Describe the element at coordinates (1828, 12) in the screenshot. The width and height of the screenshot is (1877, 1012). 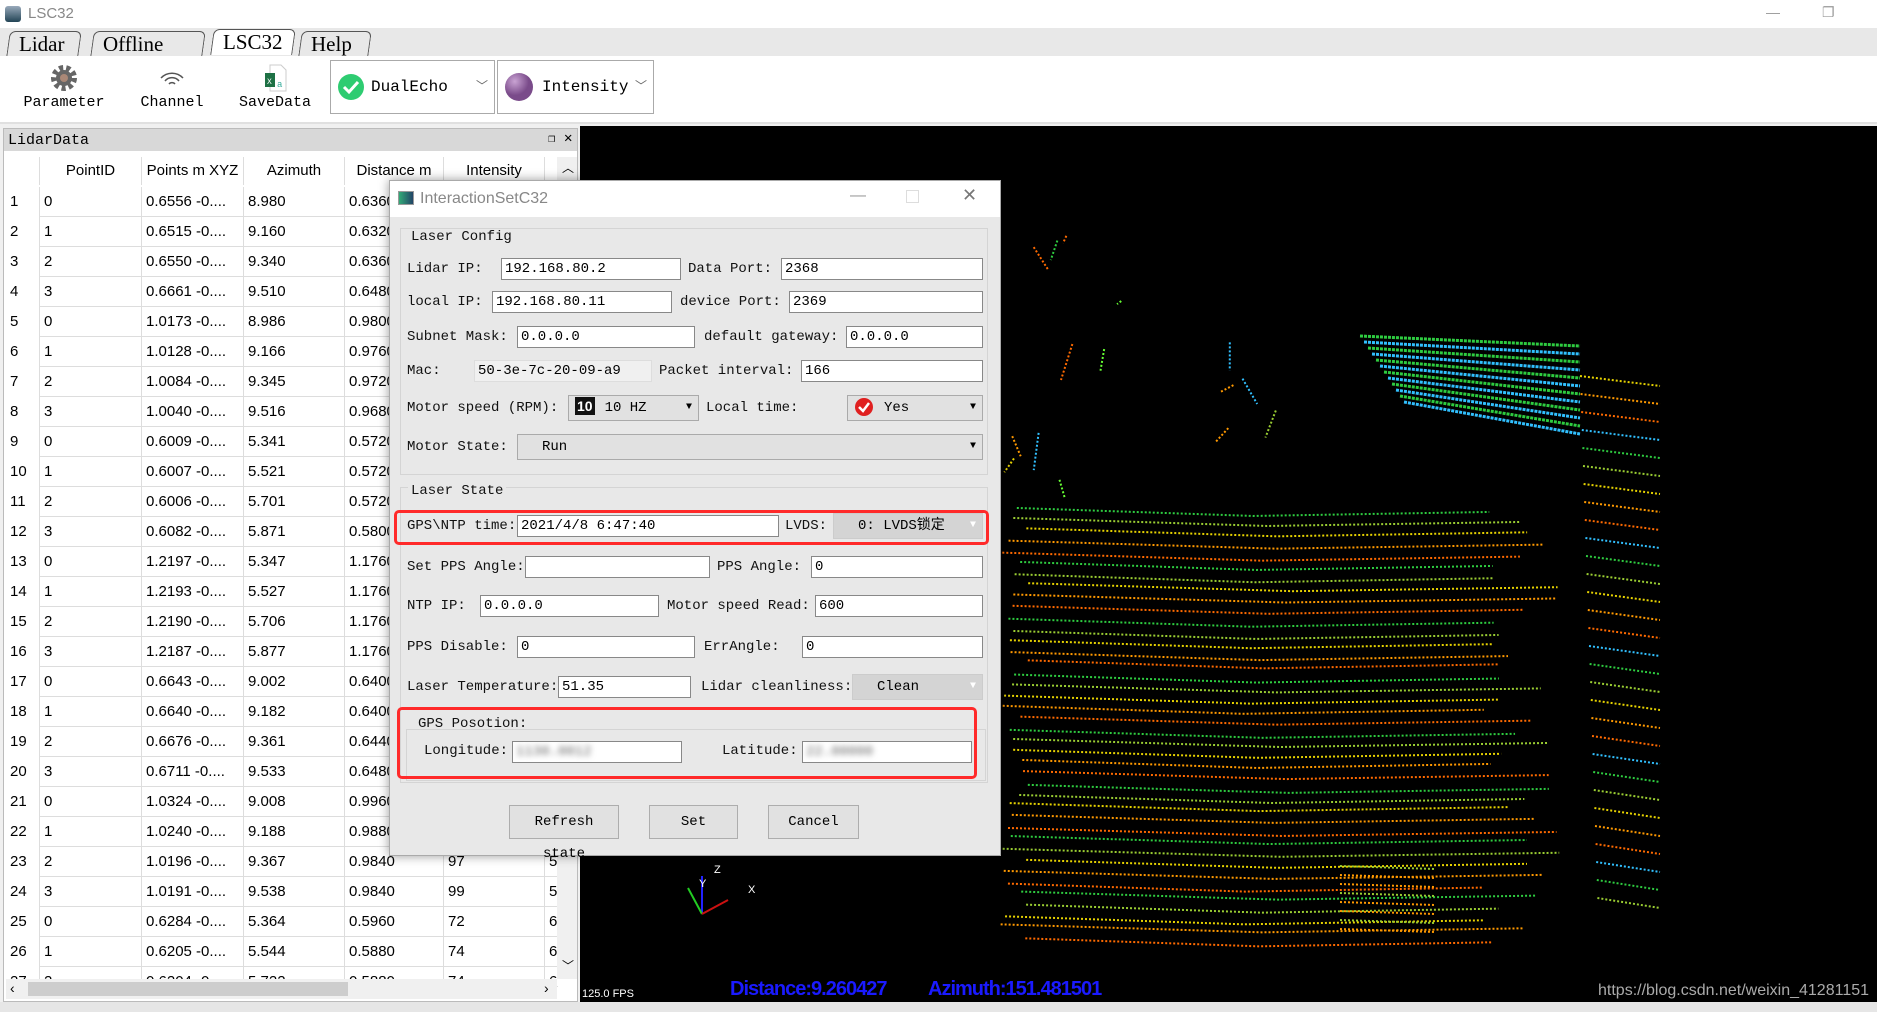
I see `restore-button: ❐` at that location.